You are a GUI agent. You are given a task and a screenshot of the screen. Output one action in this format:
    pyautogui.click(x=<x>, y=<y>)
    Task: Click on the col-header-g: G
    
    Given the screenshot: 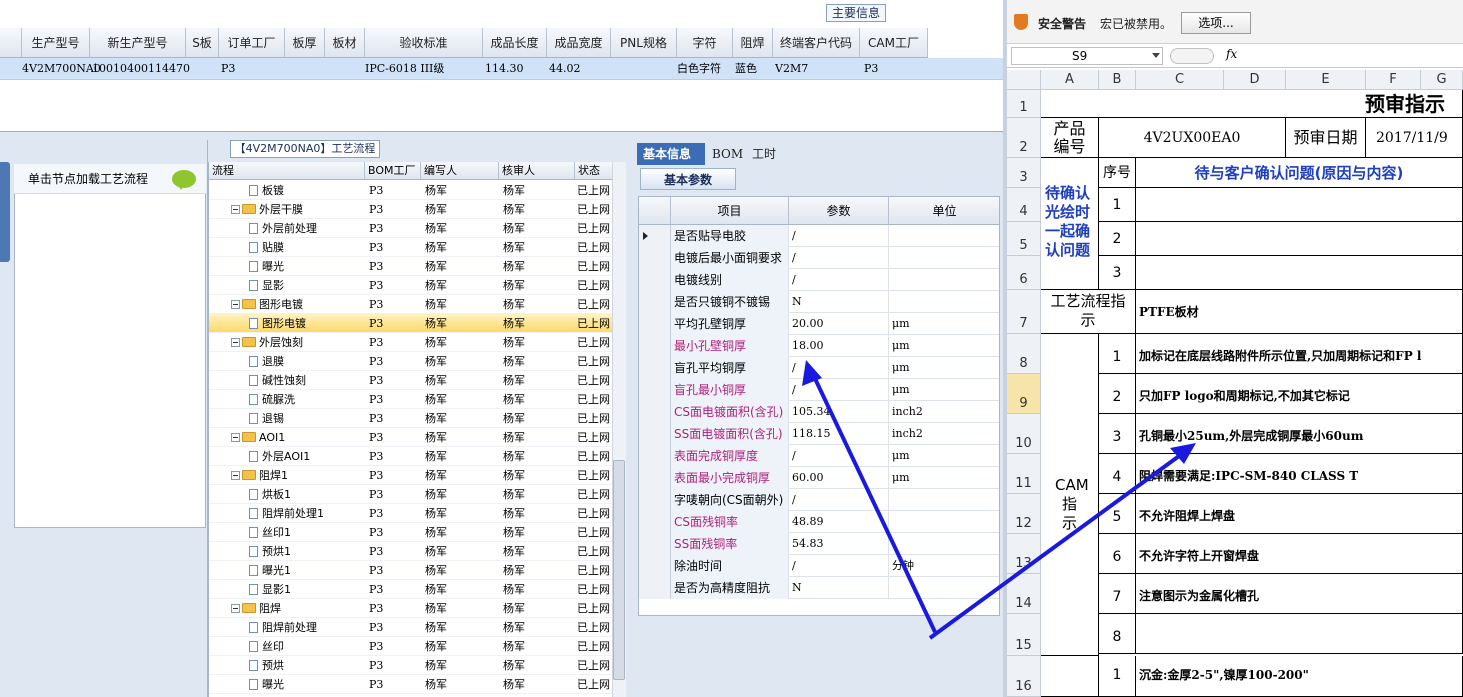 What is the action you would take?
    pyautogui.click(x=1442, y=80)
    